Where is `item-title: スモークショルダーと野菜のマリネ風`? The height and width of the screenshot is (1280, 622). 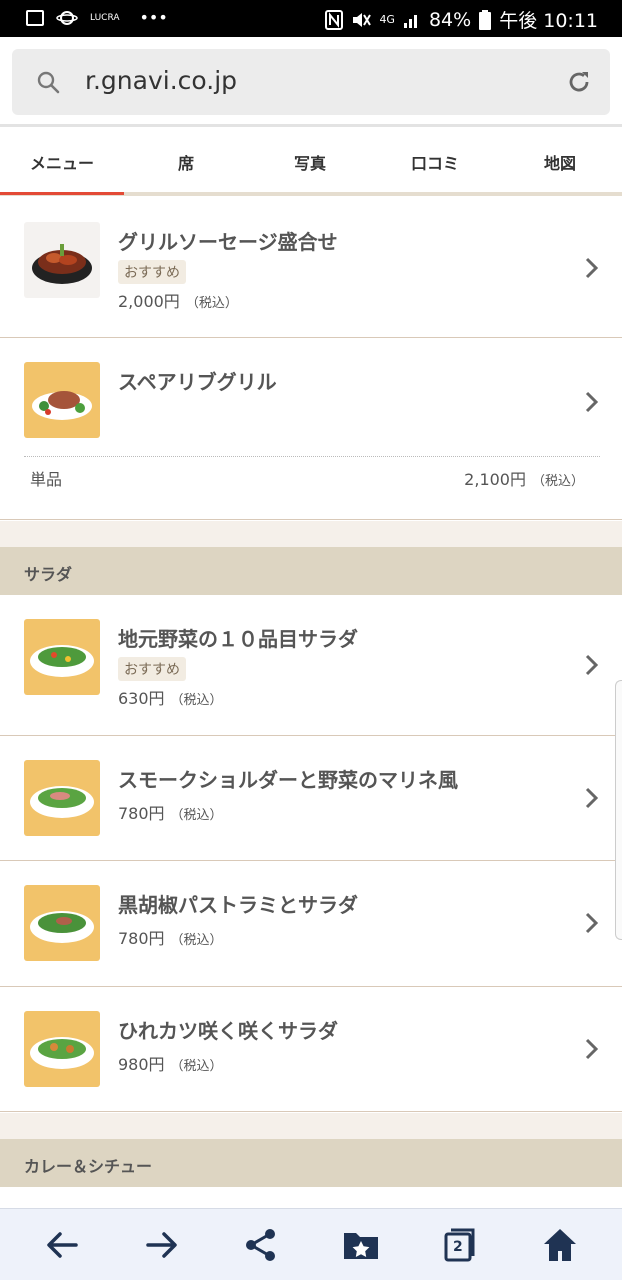
item-title: スモークショルダーと野菜のマリネ風 is located at coordinates (288, 780).